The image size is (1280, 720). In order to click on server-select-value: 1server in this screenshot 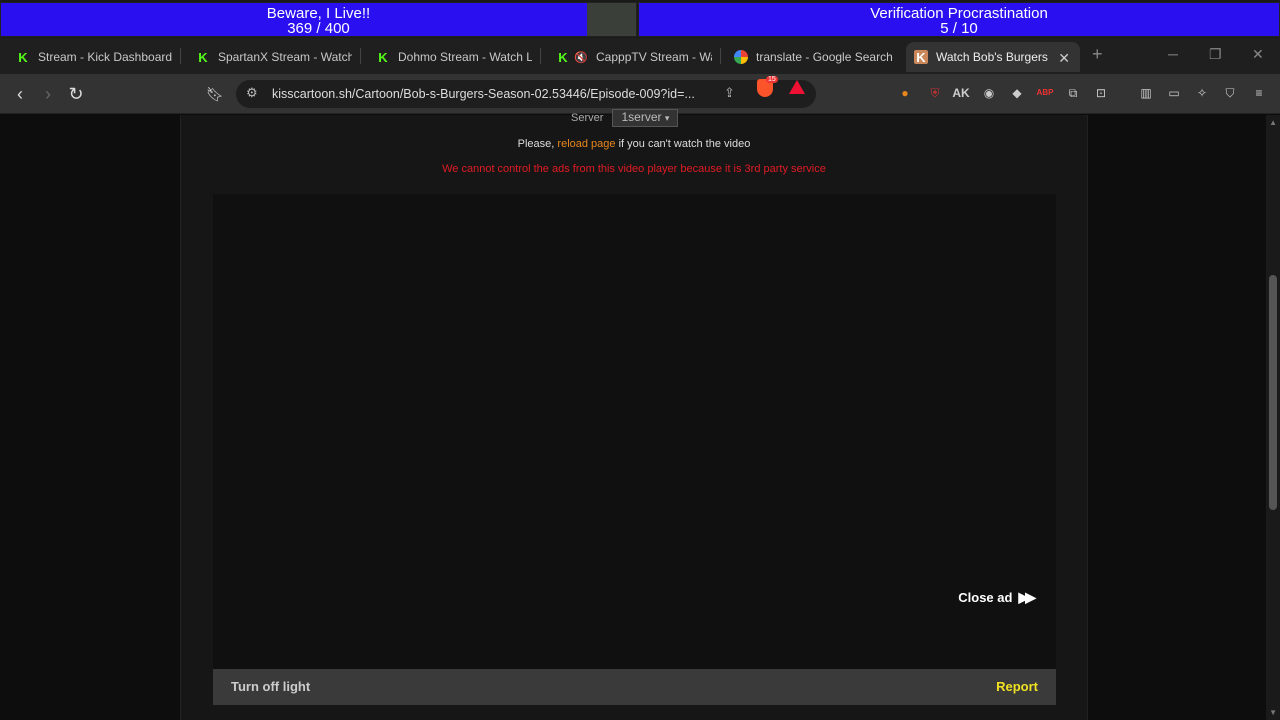, I will do `click(641, 117)`.